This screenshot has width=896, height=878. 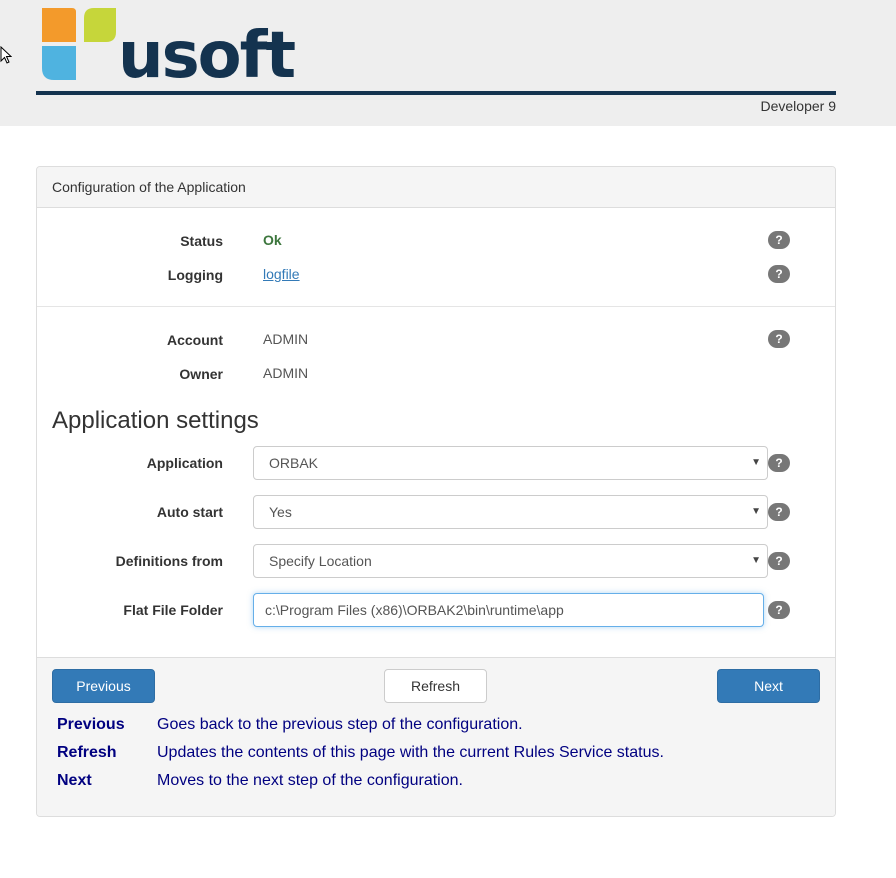 What do you see at coordinates (320, 561) in the screenshot?
I see `definitions-select-value: Specify Location` at bounding box center [320, 561].